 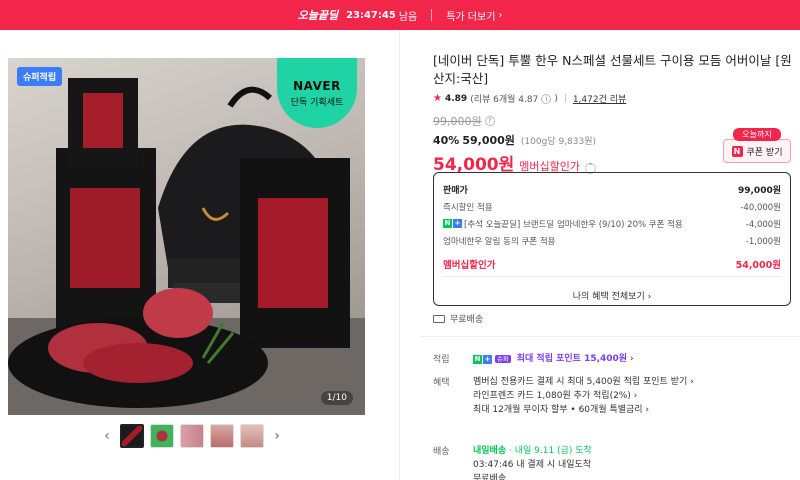 What do you see at coordinates (764, 152) in the screenshot?
I see `coupon-button-label: 쿠폰 받기` at bounding box center [764, 152].